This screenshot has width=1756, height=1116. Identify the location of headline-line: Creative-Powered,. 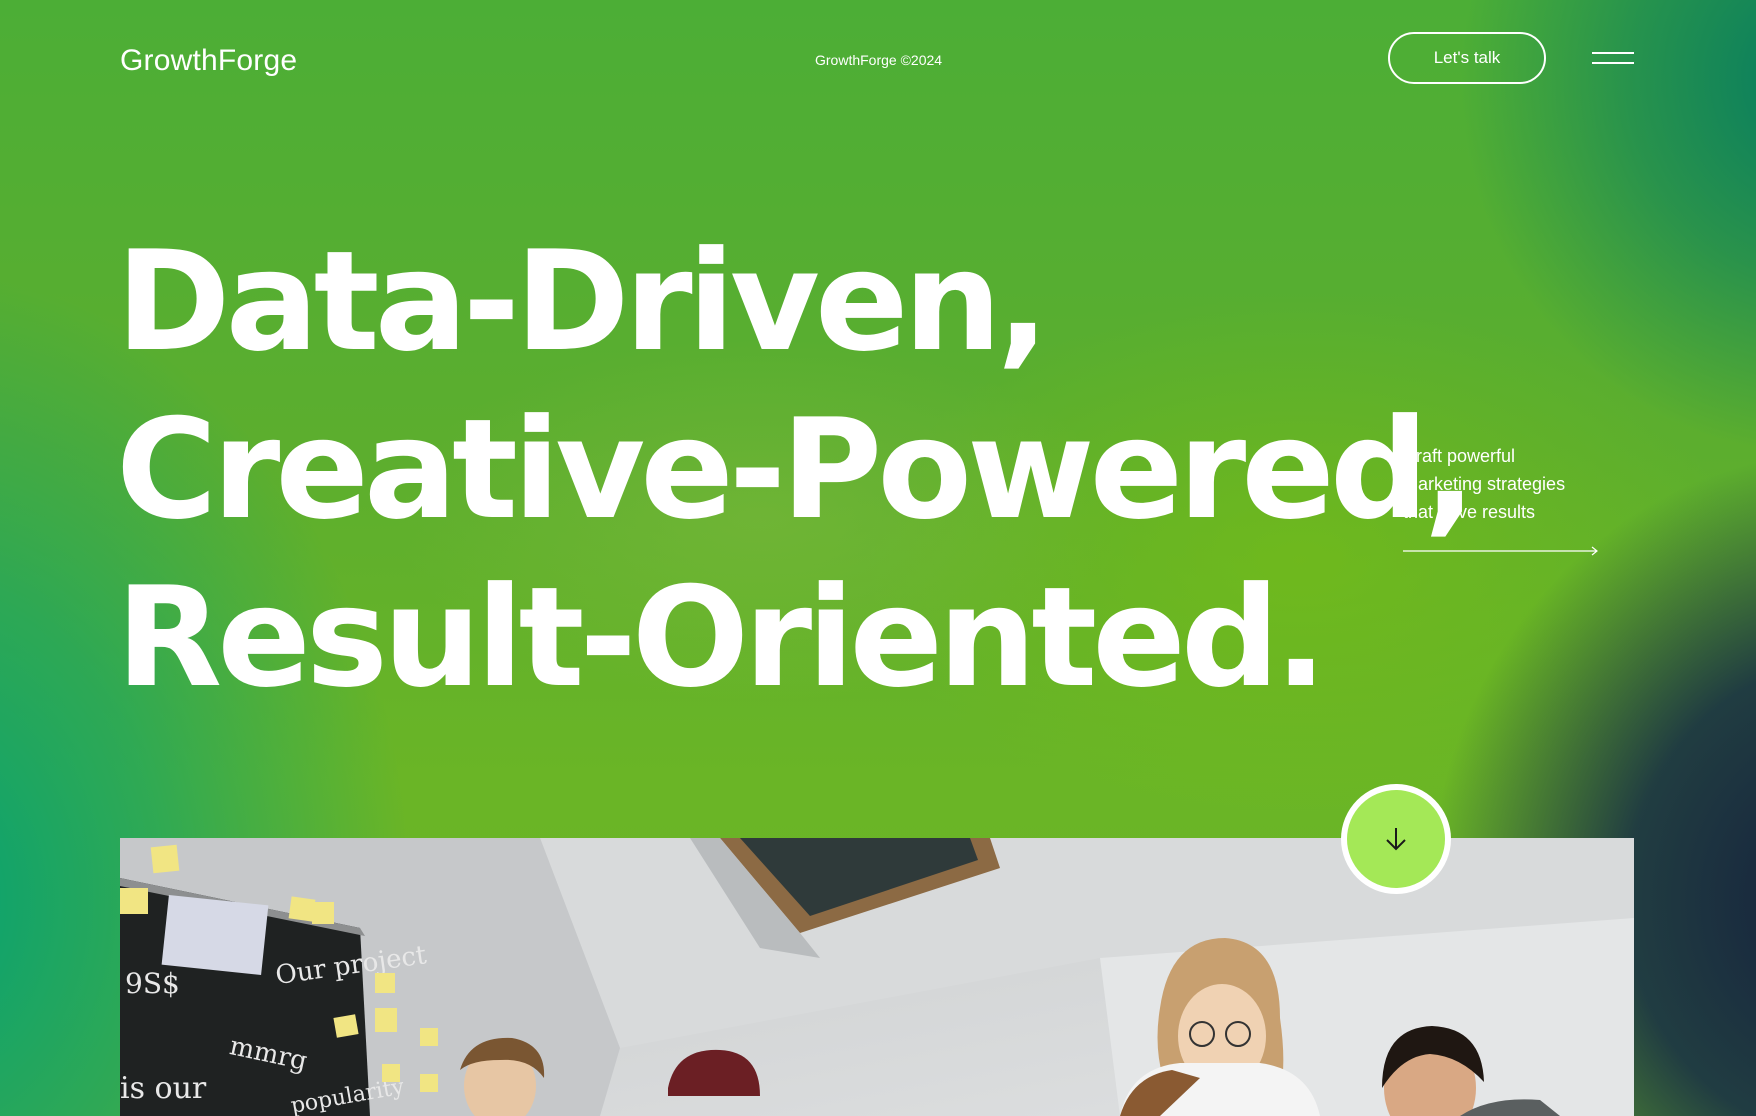
(796, 469).